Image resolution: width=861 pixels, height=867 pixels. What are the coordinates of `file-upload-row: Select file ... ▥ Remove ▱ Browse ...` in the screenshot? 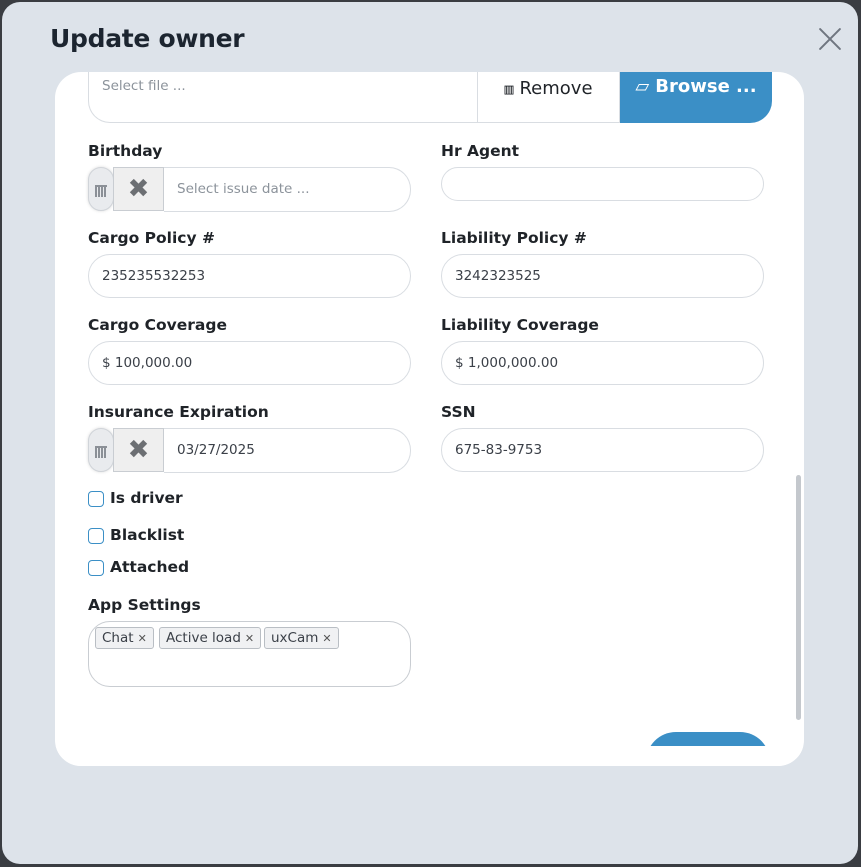 It's located at (430, 98).